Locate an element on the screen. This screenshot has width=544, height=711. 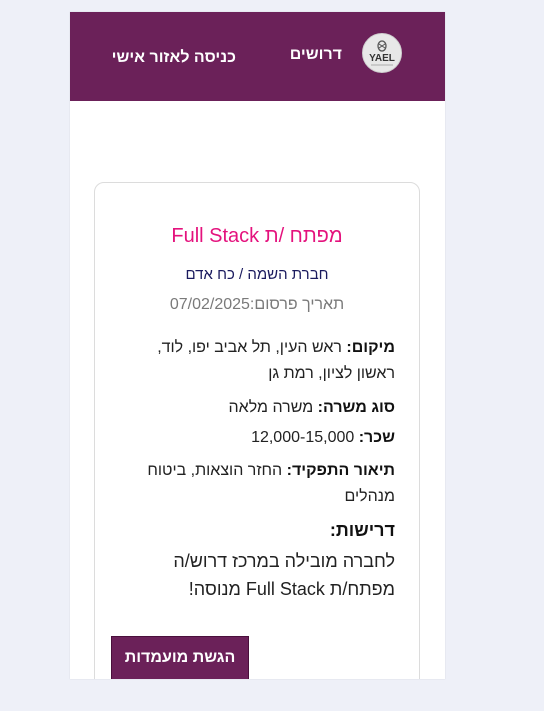
submit-application-button: הגשת מועמדות is located at coordinates (180, 657).